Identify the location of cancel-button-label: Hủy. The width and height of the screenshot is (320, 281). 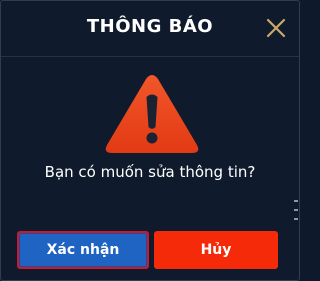
(216, 250).